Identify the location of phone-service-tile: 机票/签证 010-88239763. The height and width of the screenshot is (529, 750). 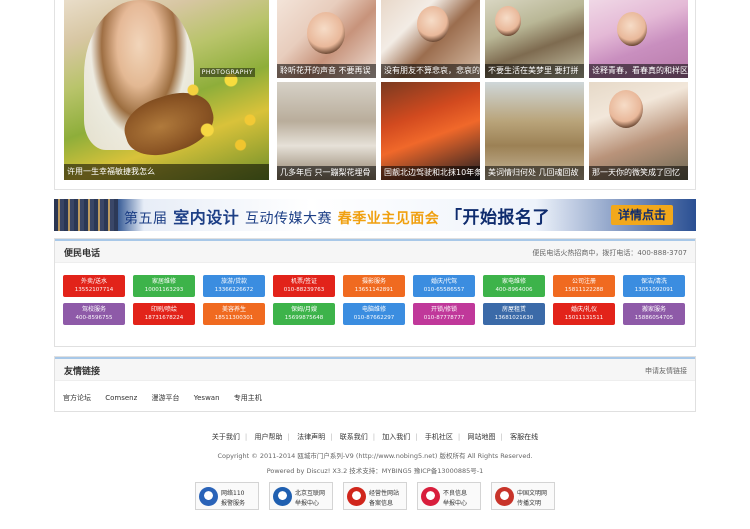
(304, 286).